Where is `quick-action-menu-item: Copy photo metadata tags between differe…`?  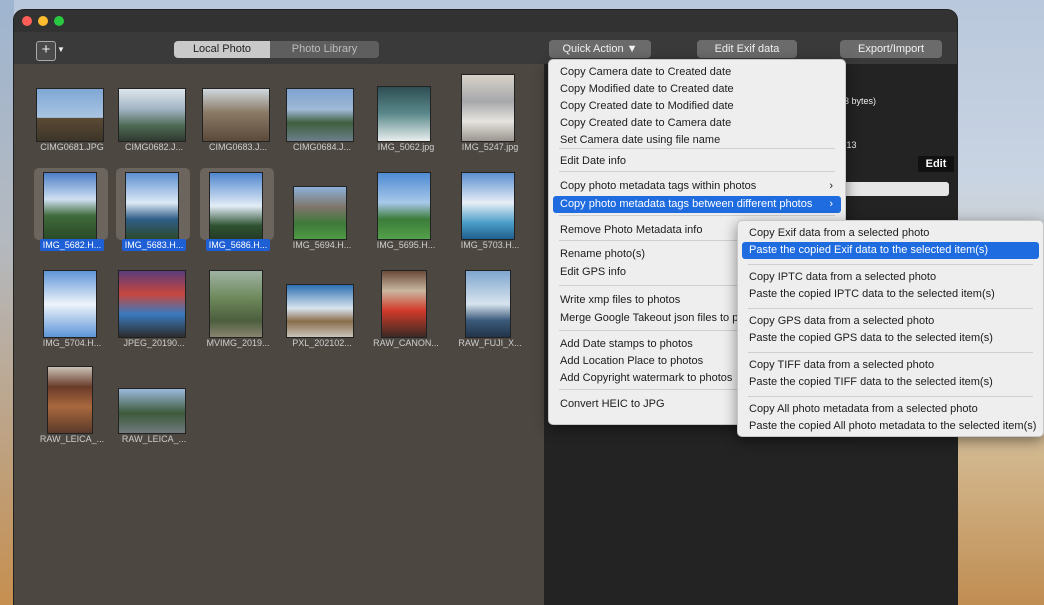
quick-action-menu-item: Copy photo metadata tags between differe… is located at coordinates (697, 204).